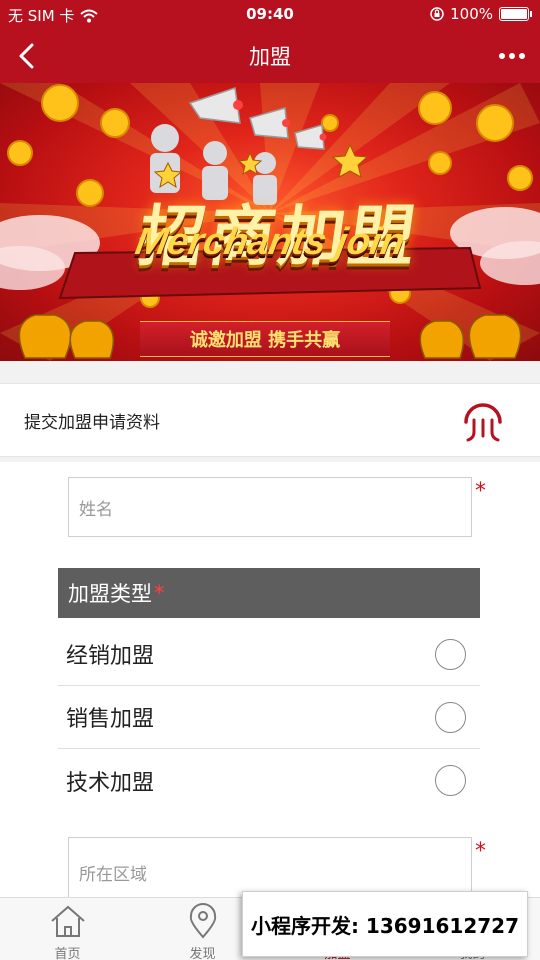 The height and width of the screenshot is (960, 540). Describe the element at coordinates (110, 594) in the screenshot. I see `join-type-label: 加盟类型` at that location.